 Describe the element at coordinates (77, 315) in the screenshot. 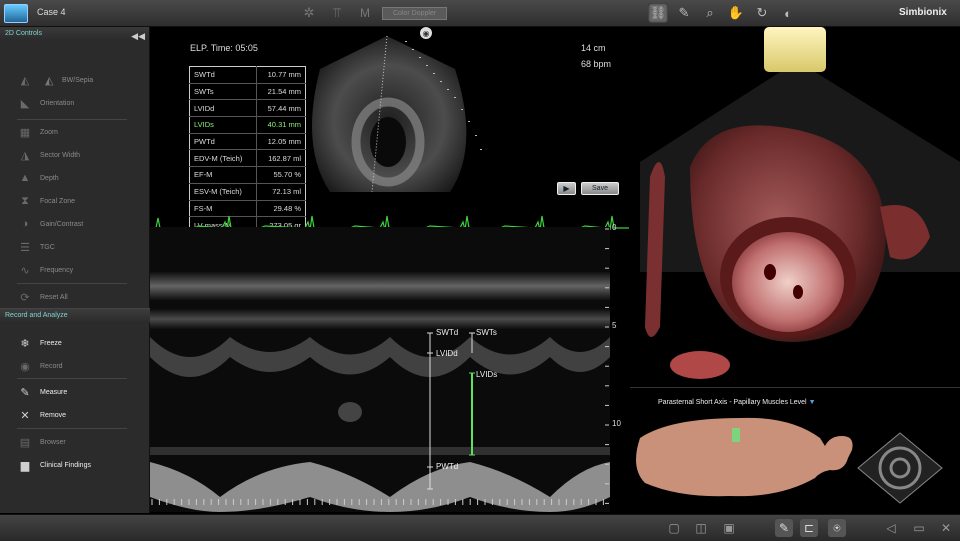

I see `section-record-analyze: Record and Analyze` at that location.